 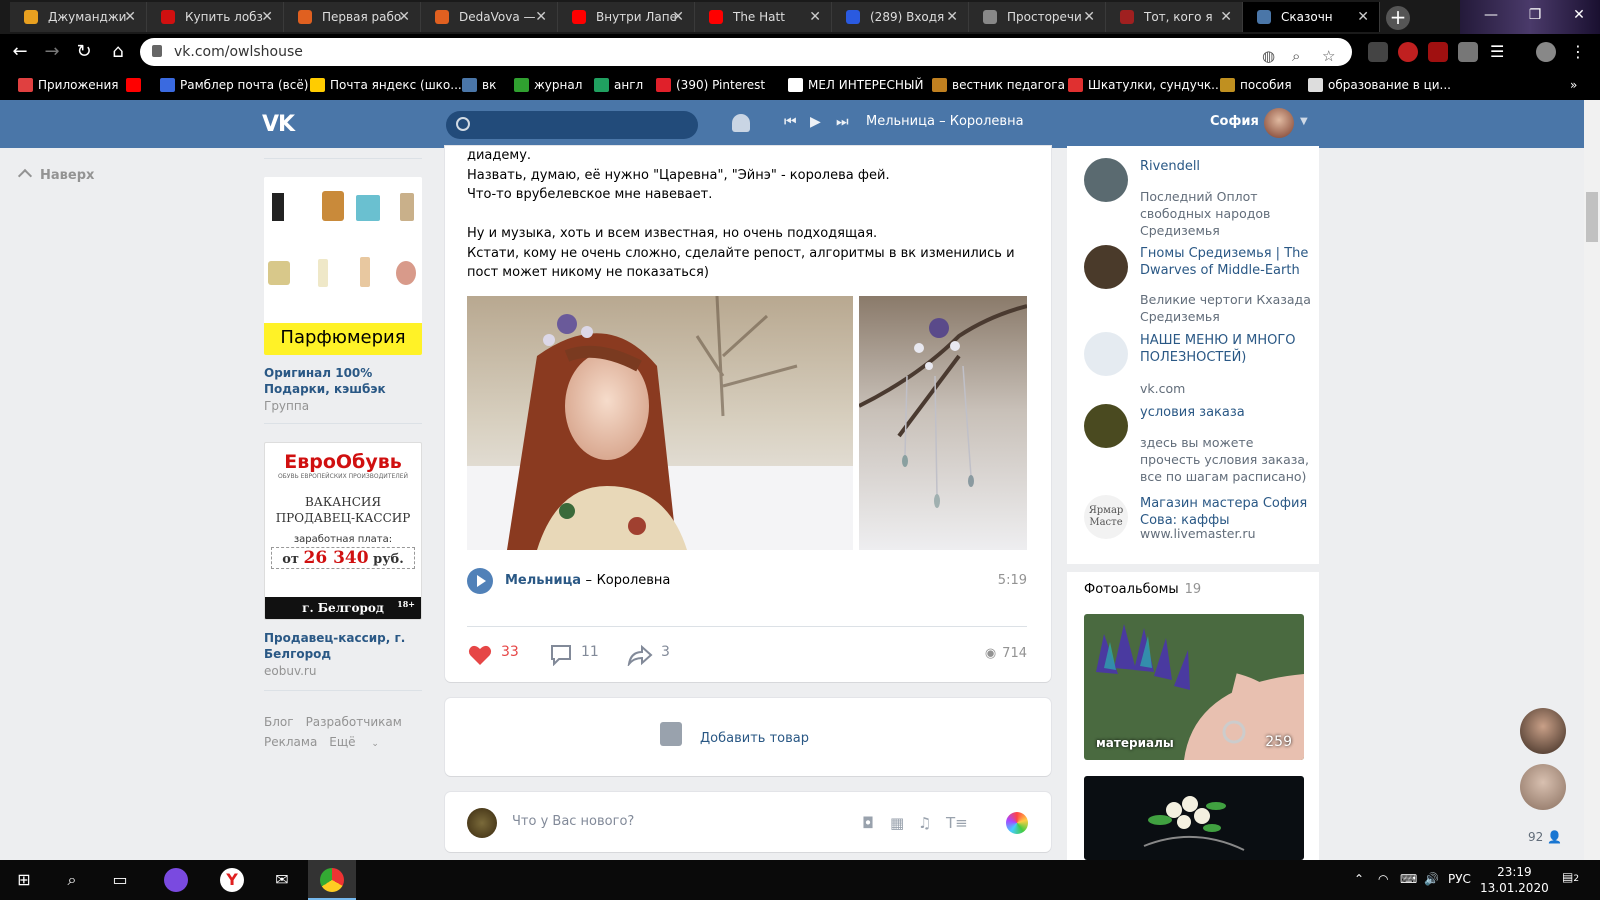 What do you see at coordinates (489, 17) in the screenshot?
I see `browser-tab: DedaVova — ✕` at bounding box center [489, 17].